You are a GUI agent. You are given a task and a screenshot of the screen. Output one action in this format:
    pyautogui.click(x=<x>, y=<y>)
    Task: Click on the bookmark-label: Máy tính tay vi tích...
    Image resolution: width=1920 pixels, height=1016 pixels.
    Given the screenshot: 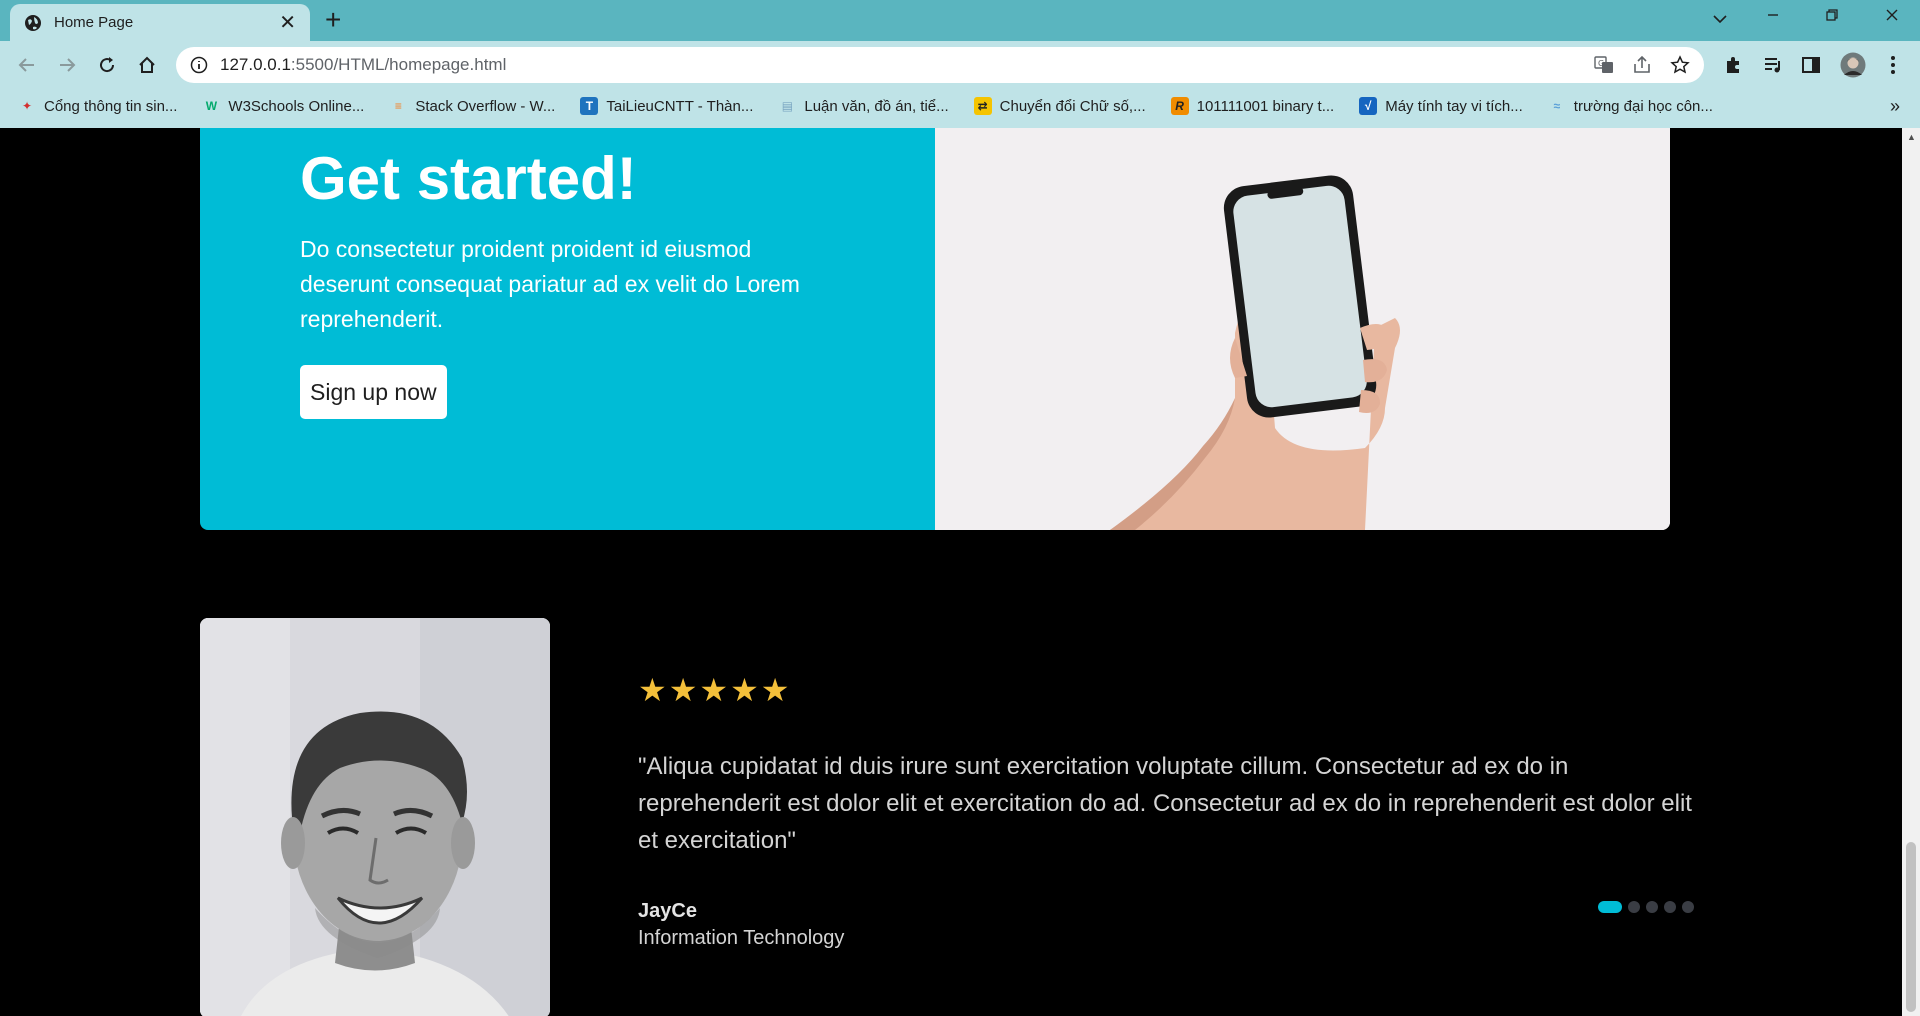 What is the action you would take?
    pyautogui.click(x=1454, y=106)
    